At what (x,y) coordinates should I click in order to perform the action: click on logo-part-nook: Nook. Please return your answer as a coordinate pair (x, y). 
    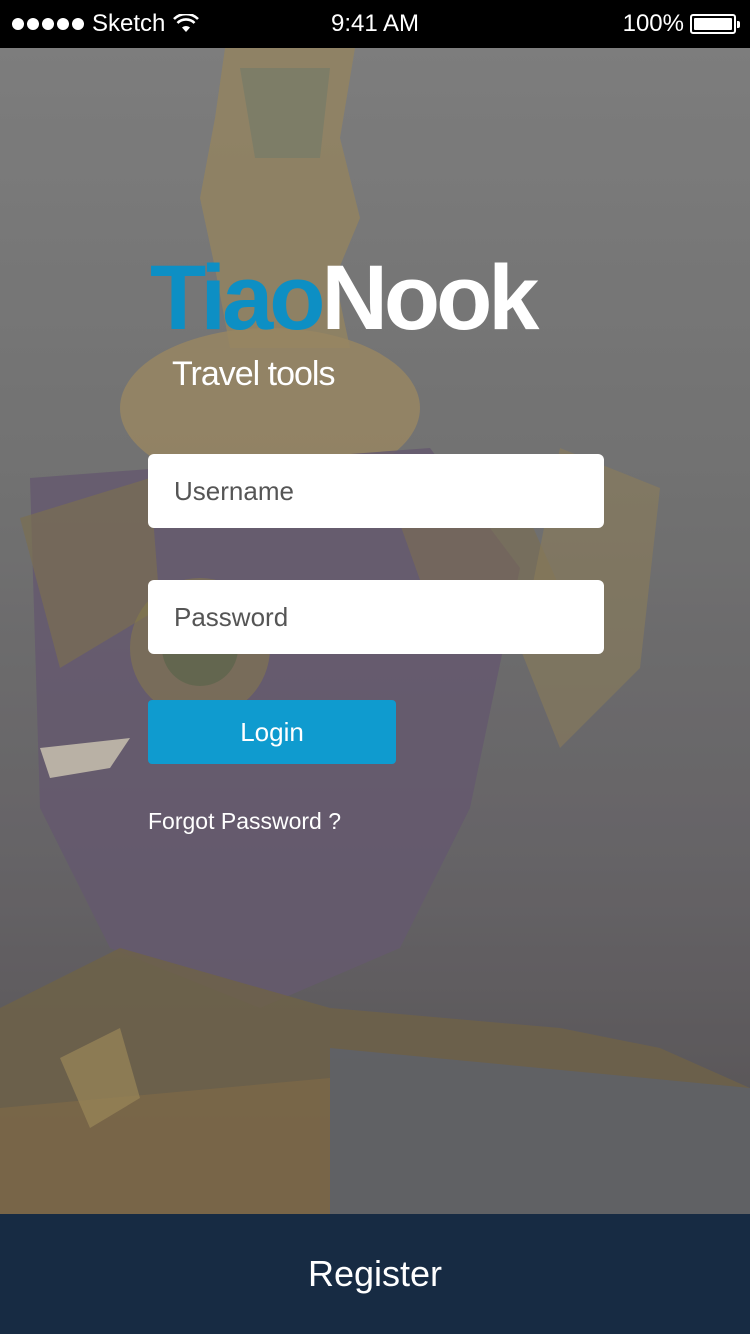
    Looking at the image, I should click on (430, 298).